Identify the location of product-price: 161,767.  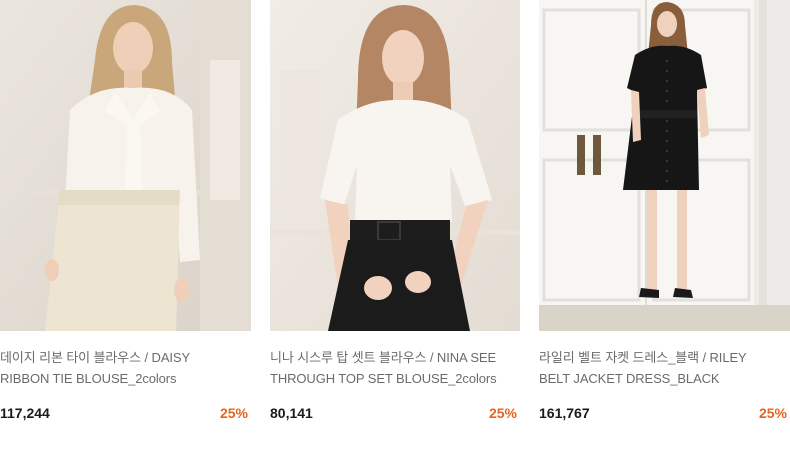
(564, 413).